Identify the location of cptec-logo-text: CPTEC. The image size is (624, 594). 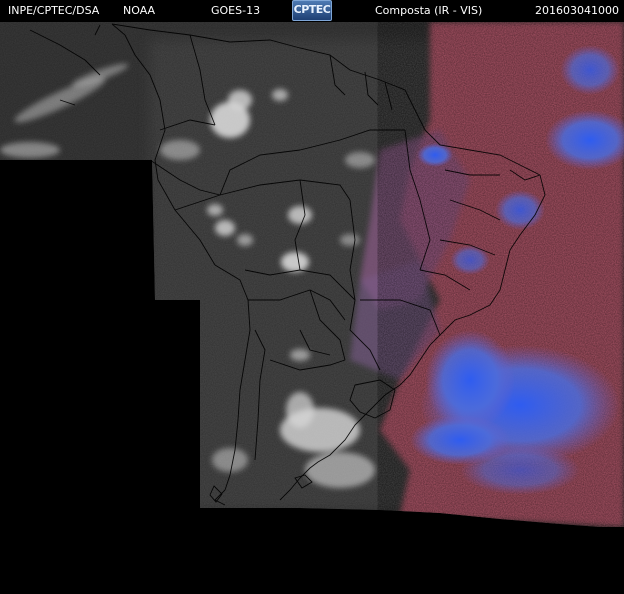
(312, 9).